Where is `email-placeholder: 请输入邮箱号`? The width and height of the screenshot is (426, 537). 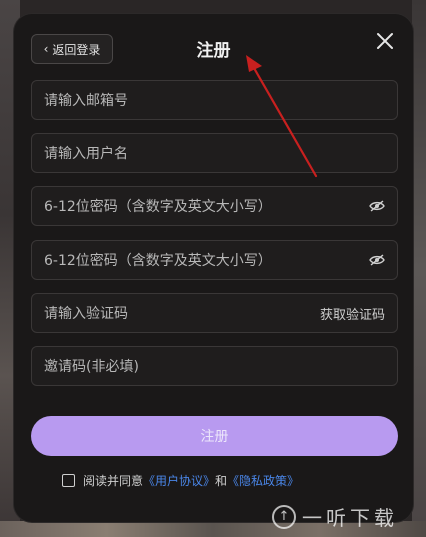
email-placeholder: 请输入邮箱号 is located at coordinates (86, 101).